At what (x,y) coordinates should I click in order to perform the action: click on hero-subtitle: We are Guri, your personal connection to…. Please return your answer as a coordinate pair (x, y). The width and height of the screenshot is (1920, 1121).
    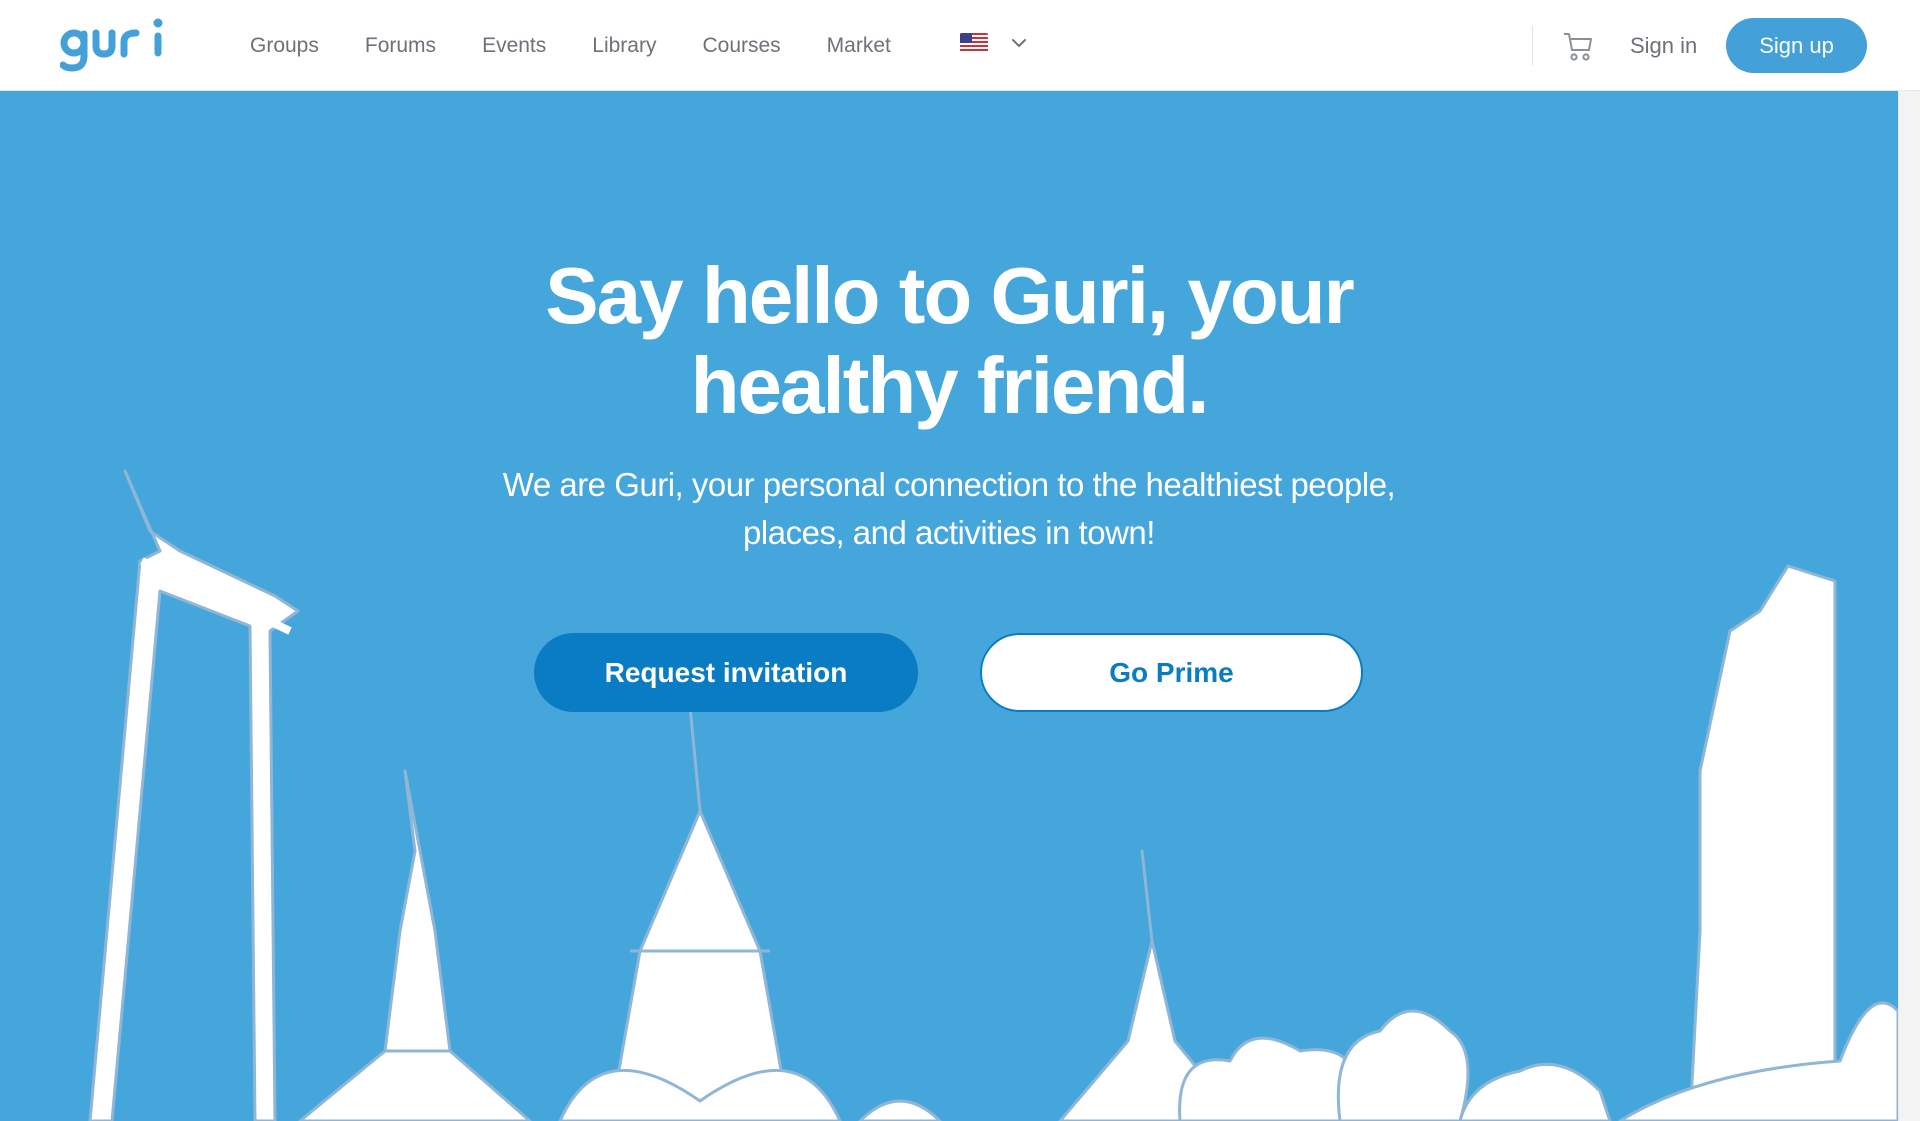
    Looking at the image, I should click on (949, 509).